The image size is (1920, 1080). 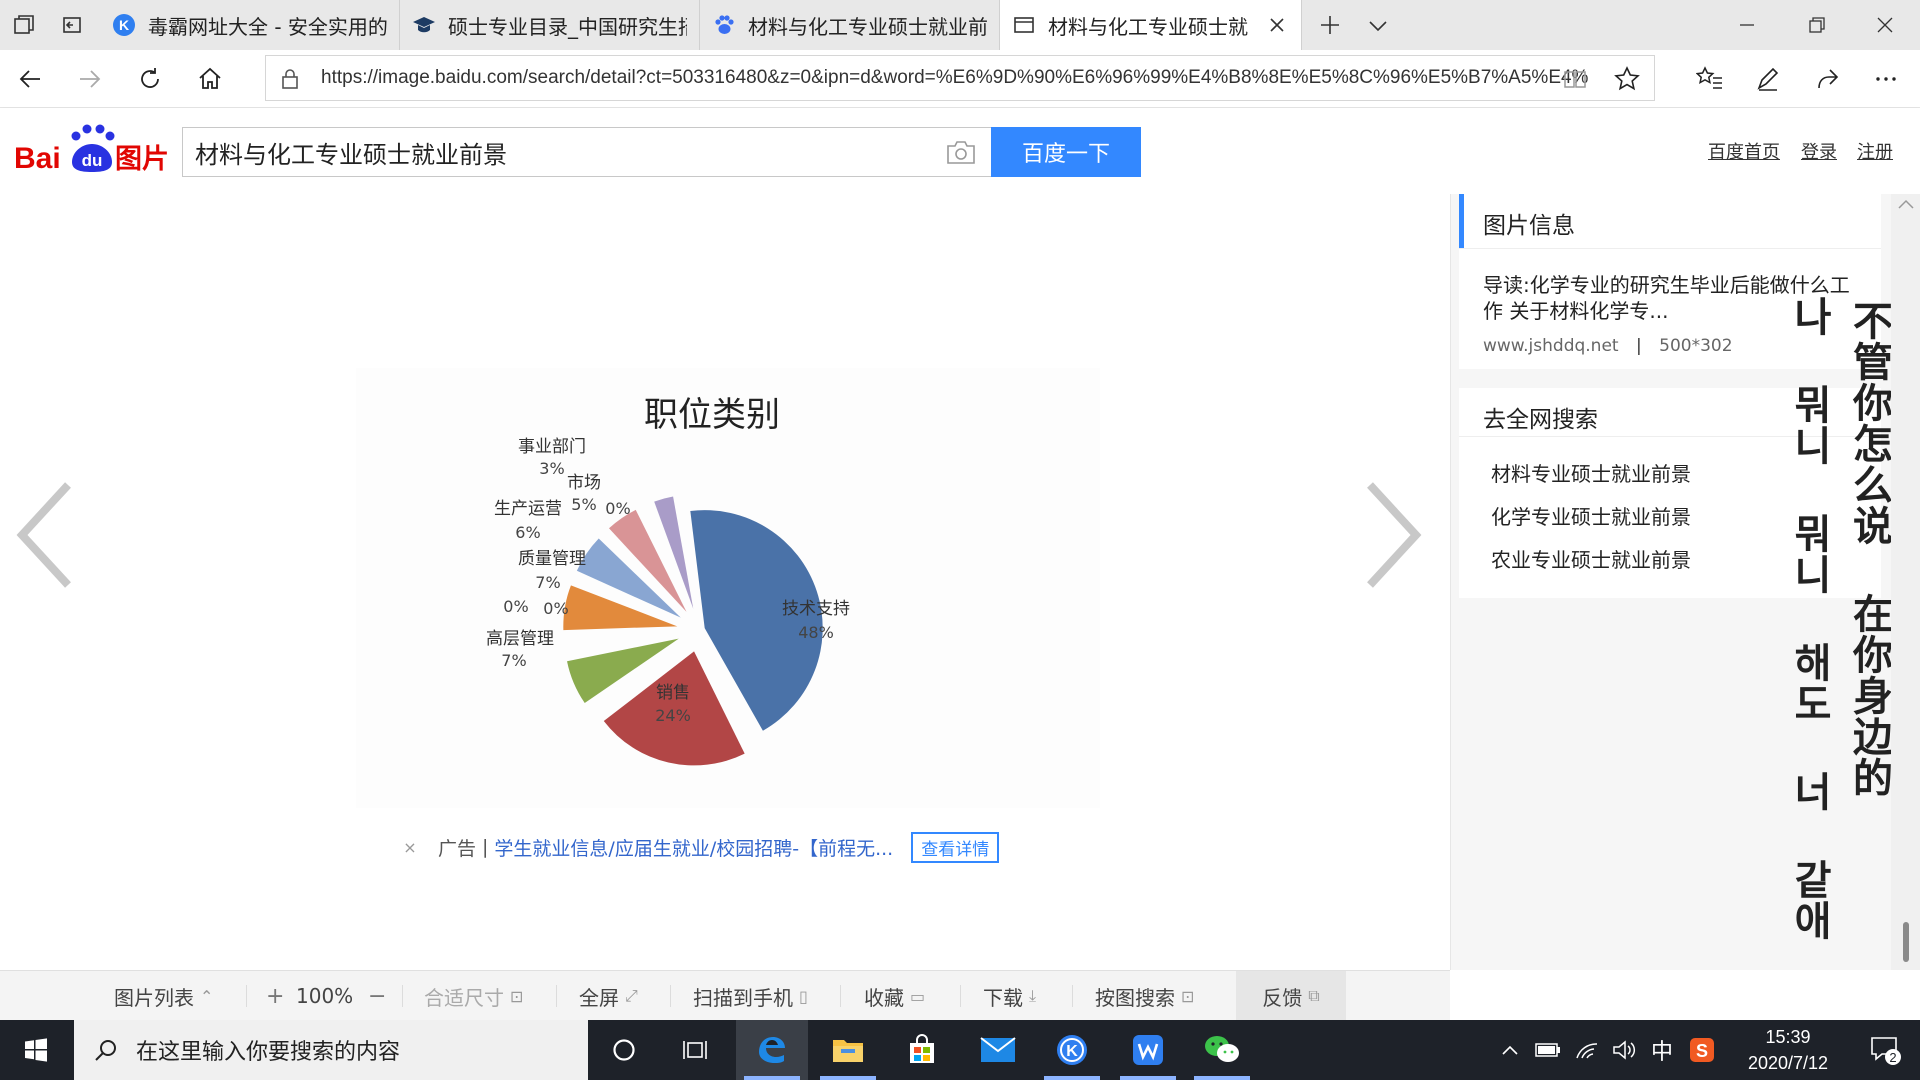 What do you see at coordinates (750, 996) in the screenshot?
I see `scan-to-phone-button: 扫描到手机 ▯` at bounding box center [750, 996].